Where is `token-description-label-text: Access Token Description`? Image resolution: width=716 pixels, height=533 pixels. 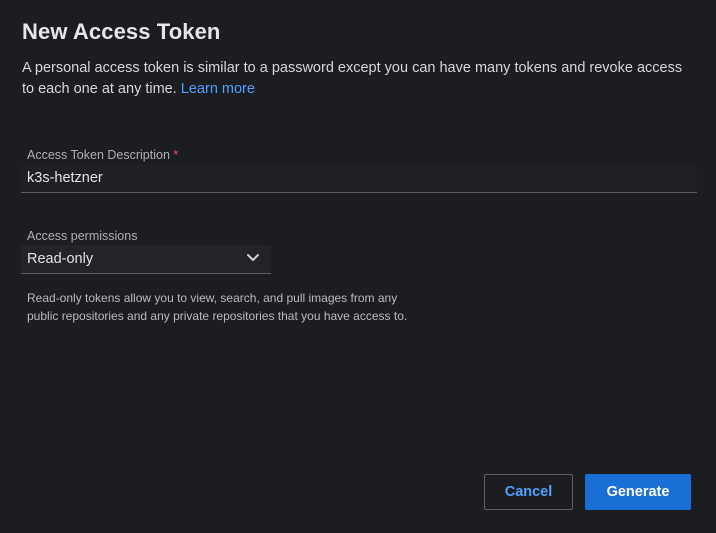 token-description-label-text: Access Token Description is located at coordinates (98, 155).